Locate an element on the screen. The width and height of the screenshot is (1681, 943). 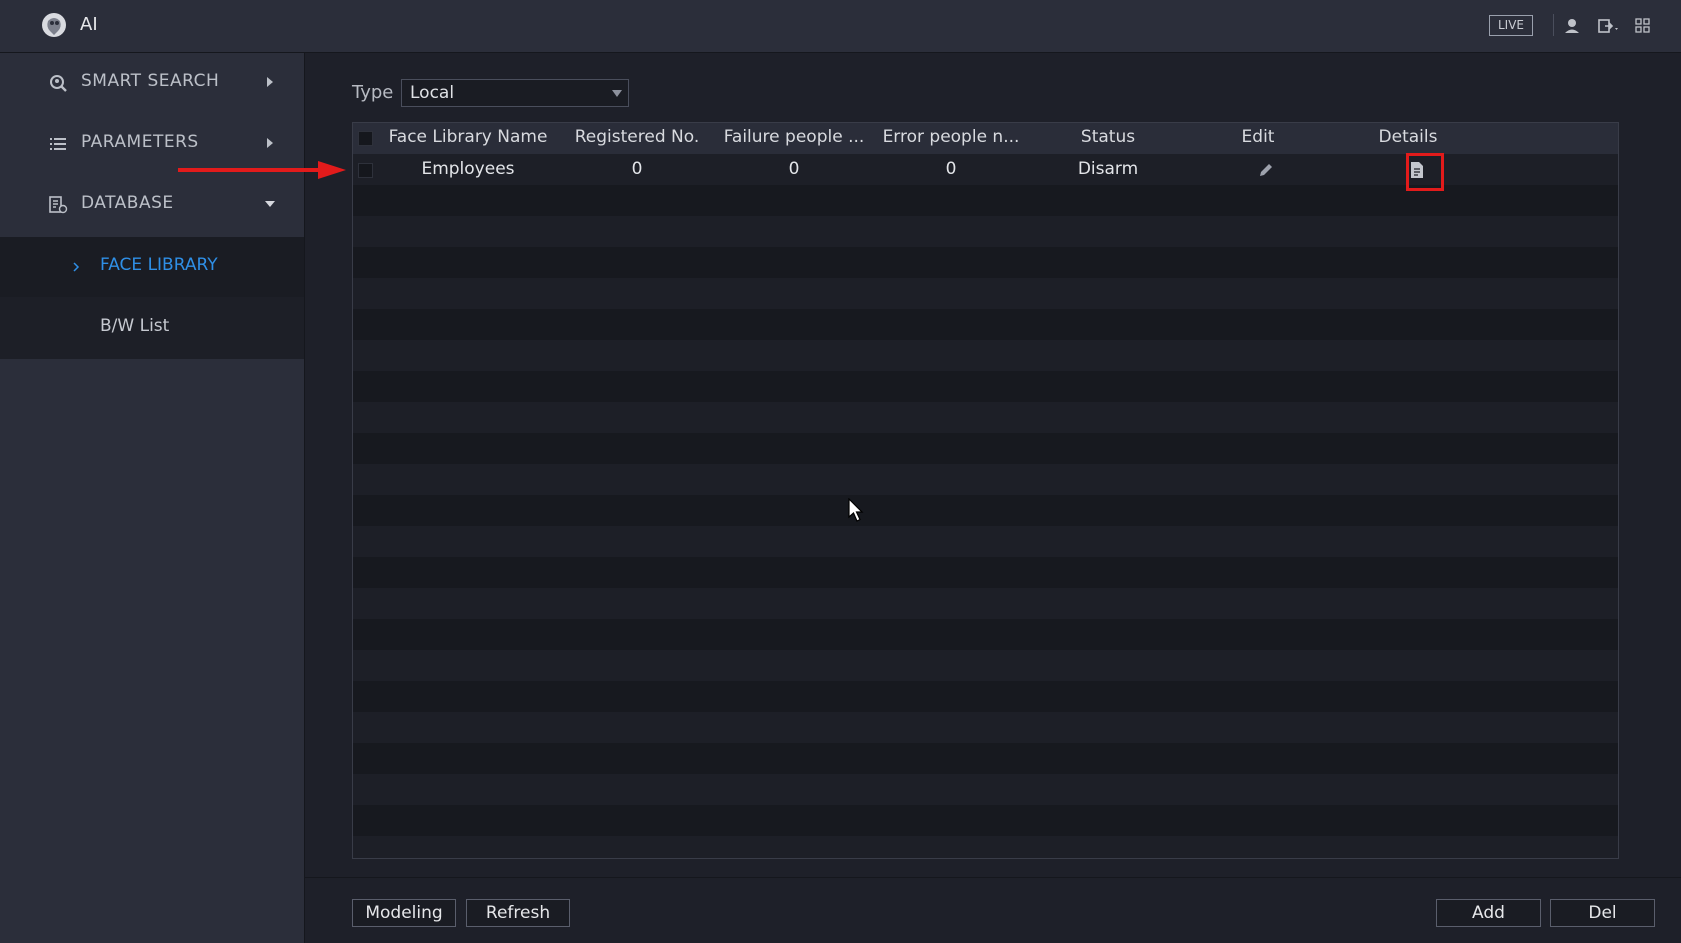
column-header: Registered No. is located at coordinates (637, 137).